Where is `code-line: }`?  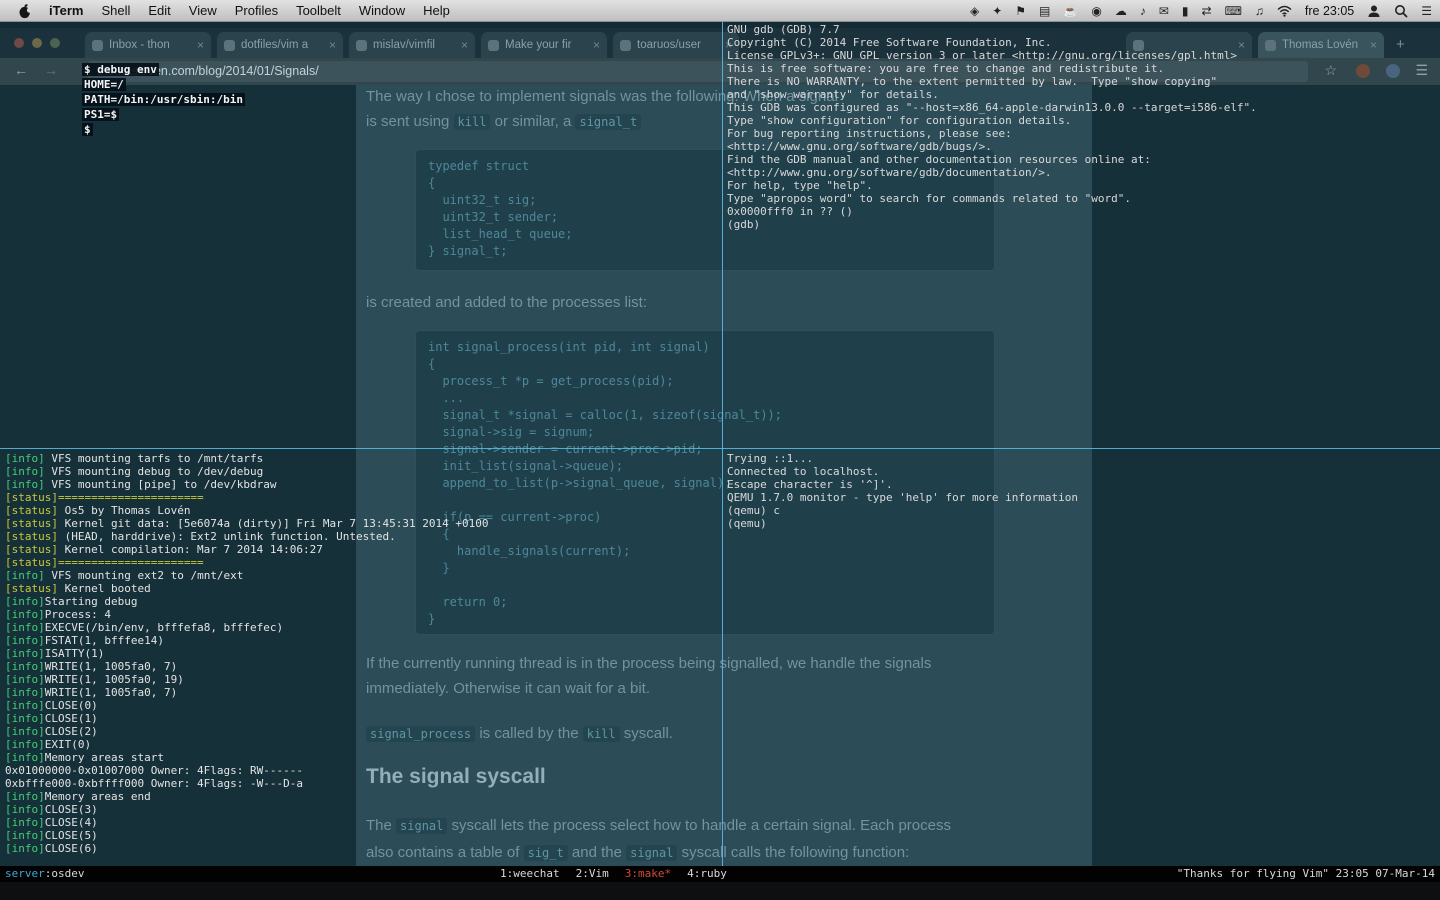 code-line: } is located at coordinates (432, 619).